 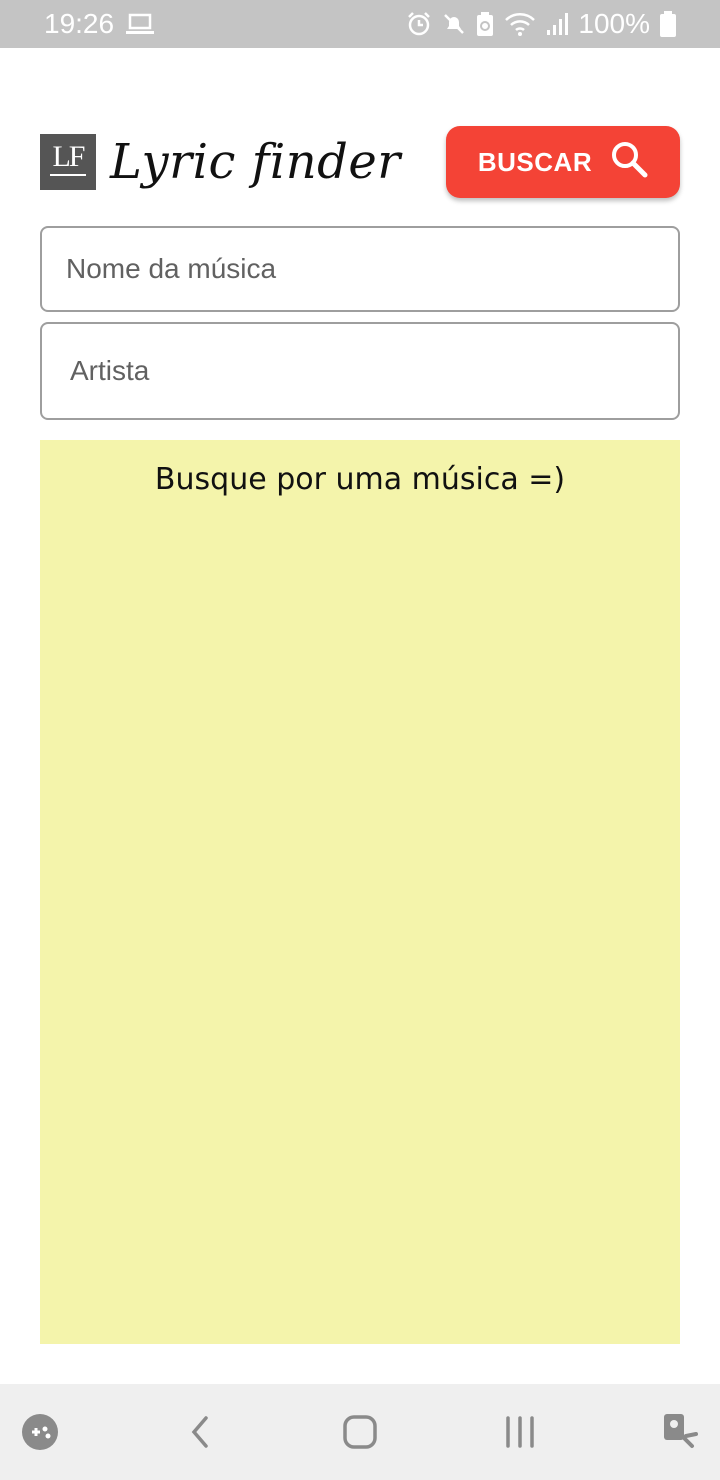 What do you see at coordinates (140, 24) in the screenshot?
I see `laptop-icon` at bounding box center [140, 24].